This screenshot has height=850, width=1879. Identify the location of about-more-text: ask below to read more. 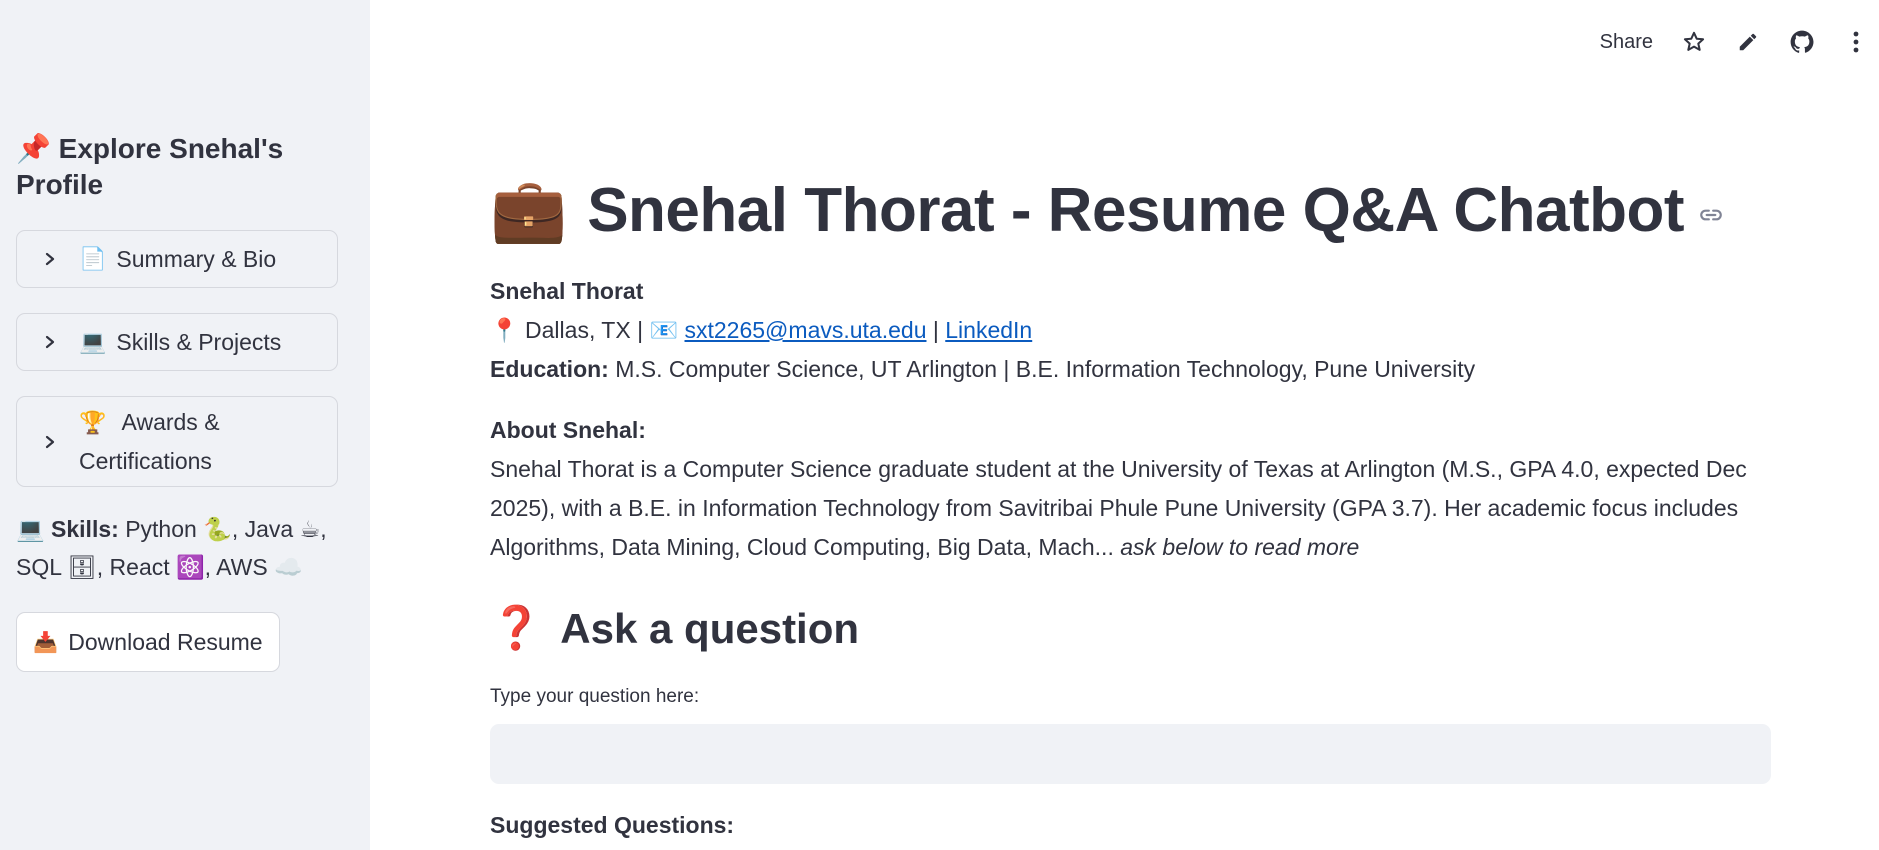
(1240, 547).